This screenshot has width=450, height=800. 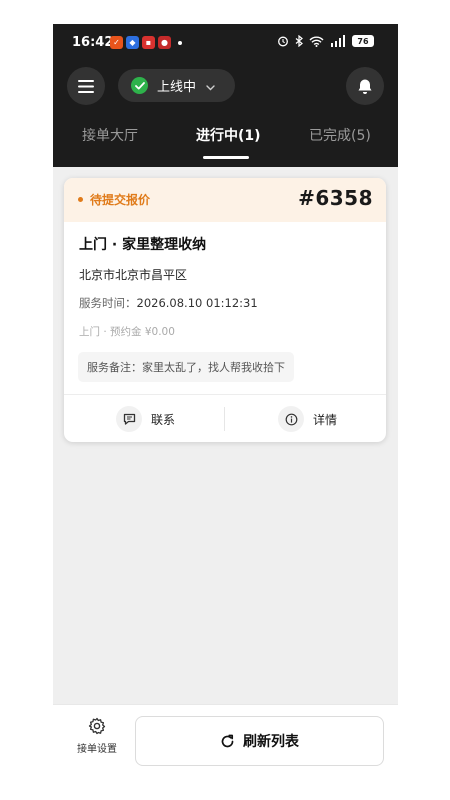 What do you see at coordinates (164, 42) in the screenshot?
I see `app-red2-icon: ●` at bounding box center [164, 42].